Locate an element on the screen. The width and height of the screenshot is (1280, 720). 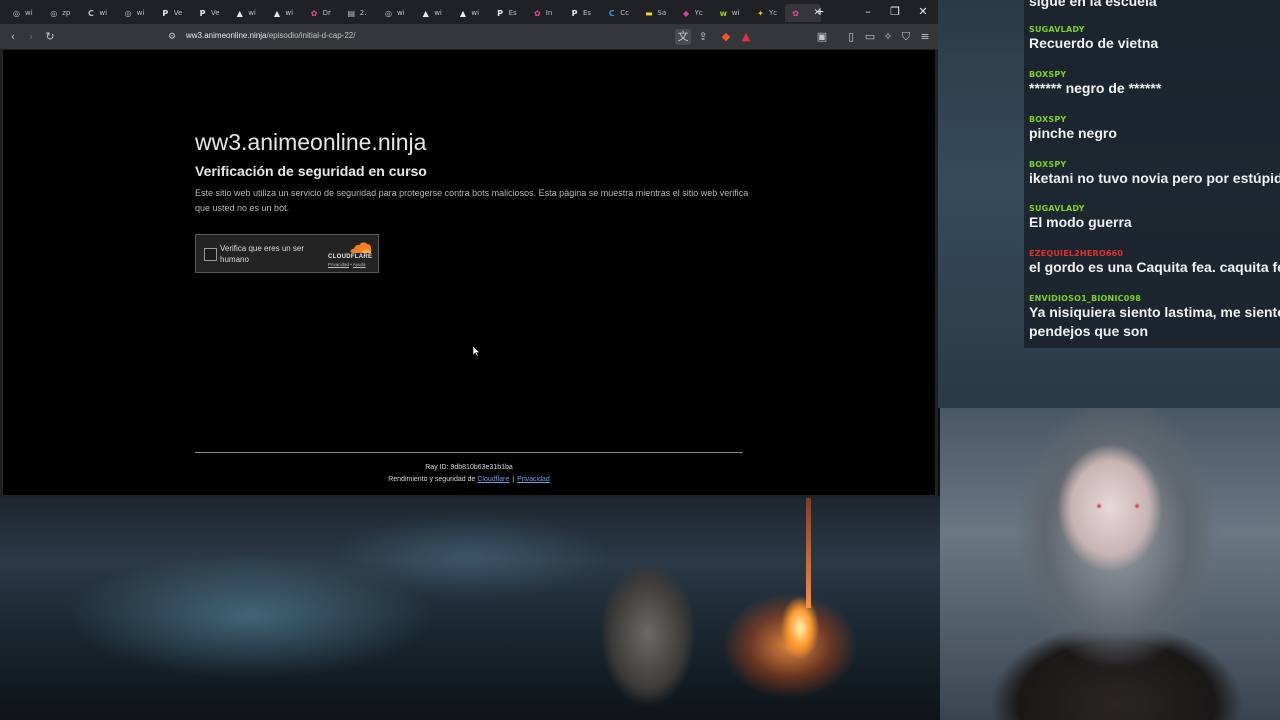
browser-tab: Cwi is located at coordinates (96, 13).